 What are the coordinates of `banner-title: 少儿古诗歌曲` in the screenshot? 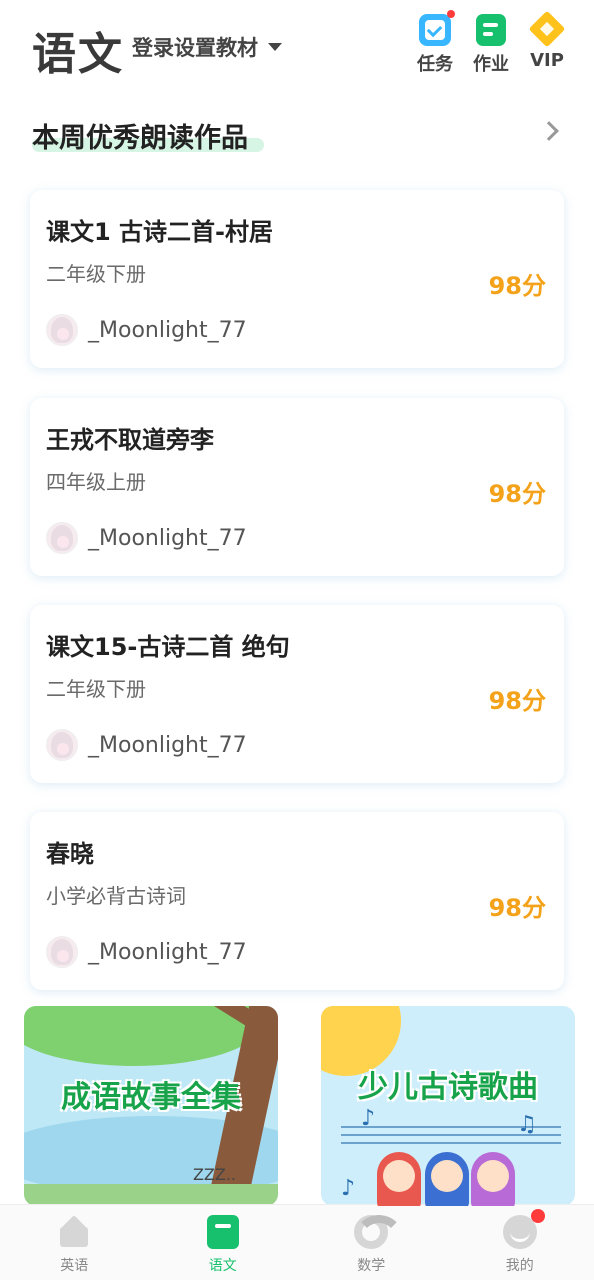 It's located at (448, 1087).